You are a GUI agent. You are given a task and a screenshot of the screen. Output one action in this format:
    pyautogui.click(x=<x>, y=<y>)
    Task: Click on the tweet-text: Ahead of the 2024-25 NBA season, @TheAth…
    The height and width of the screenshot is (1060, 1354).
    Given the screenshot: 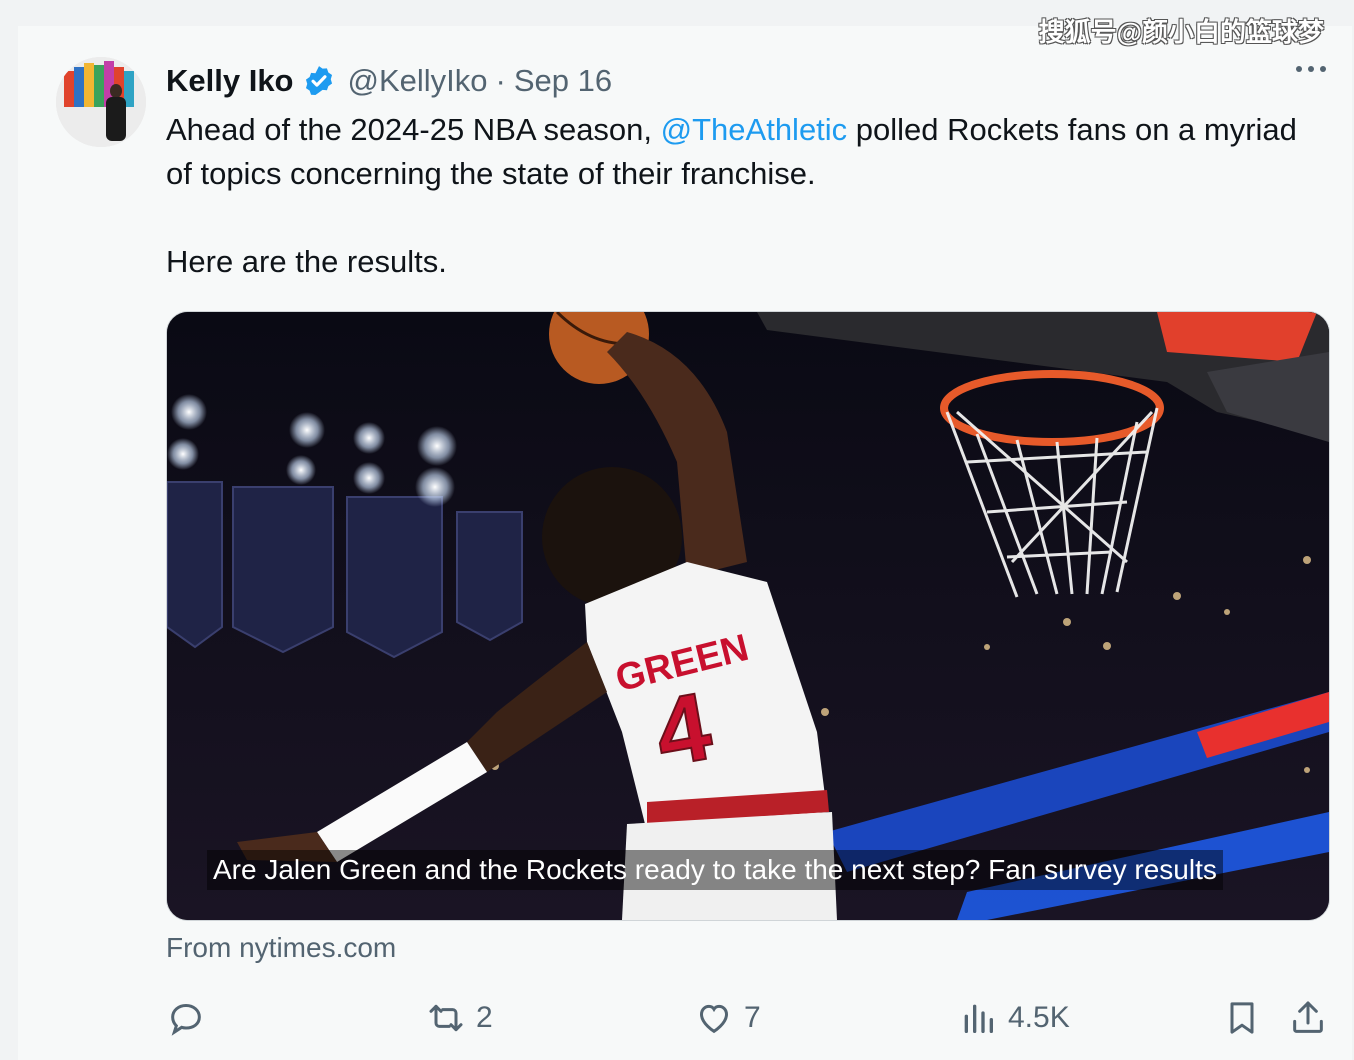 What is the action you would take?
    pyautogui.click(x=746, y=196)
    